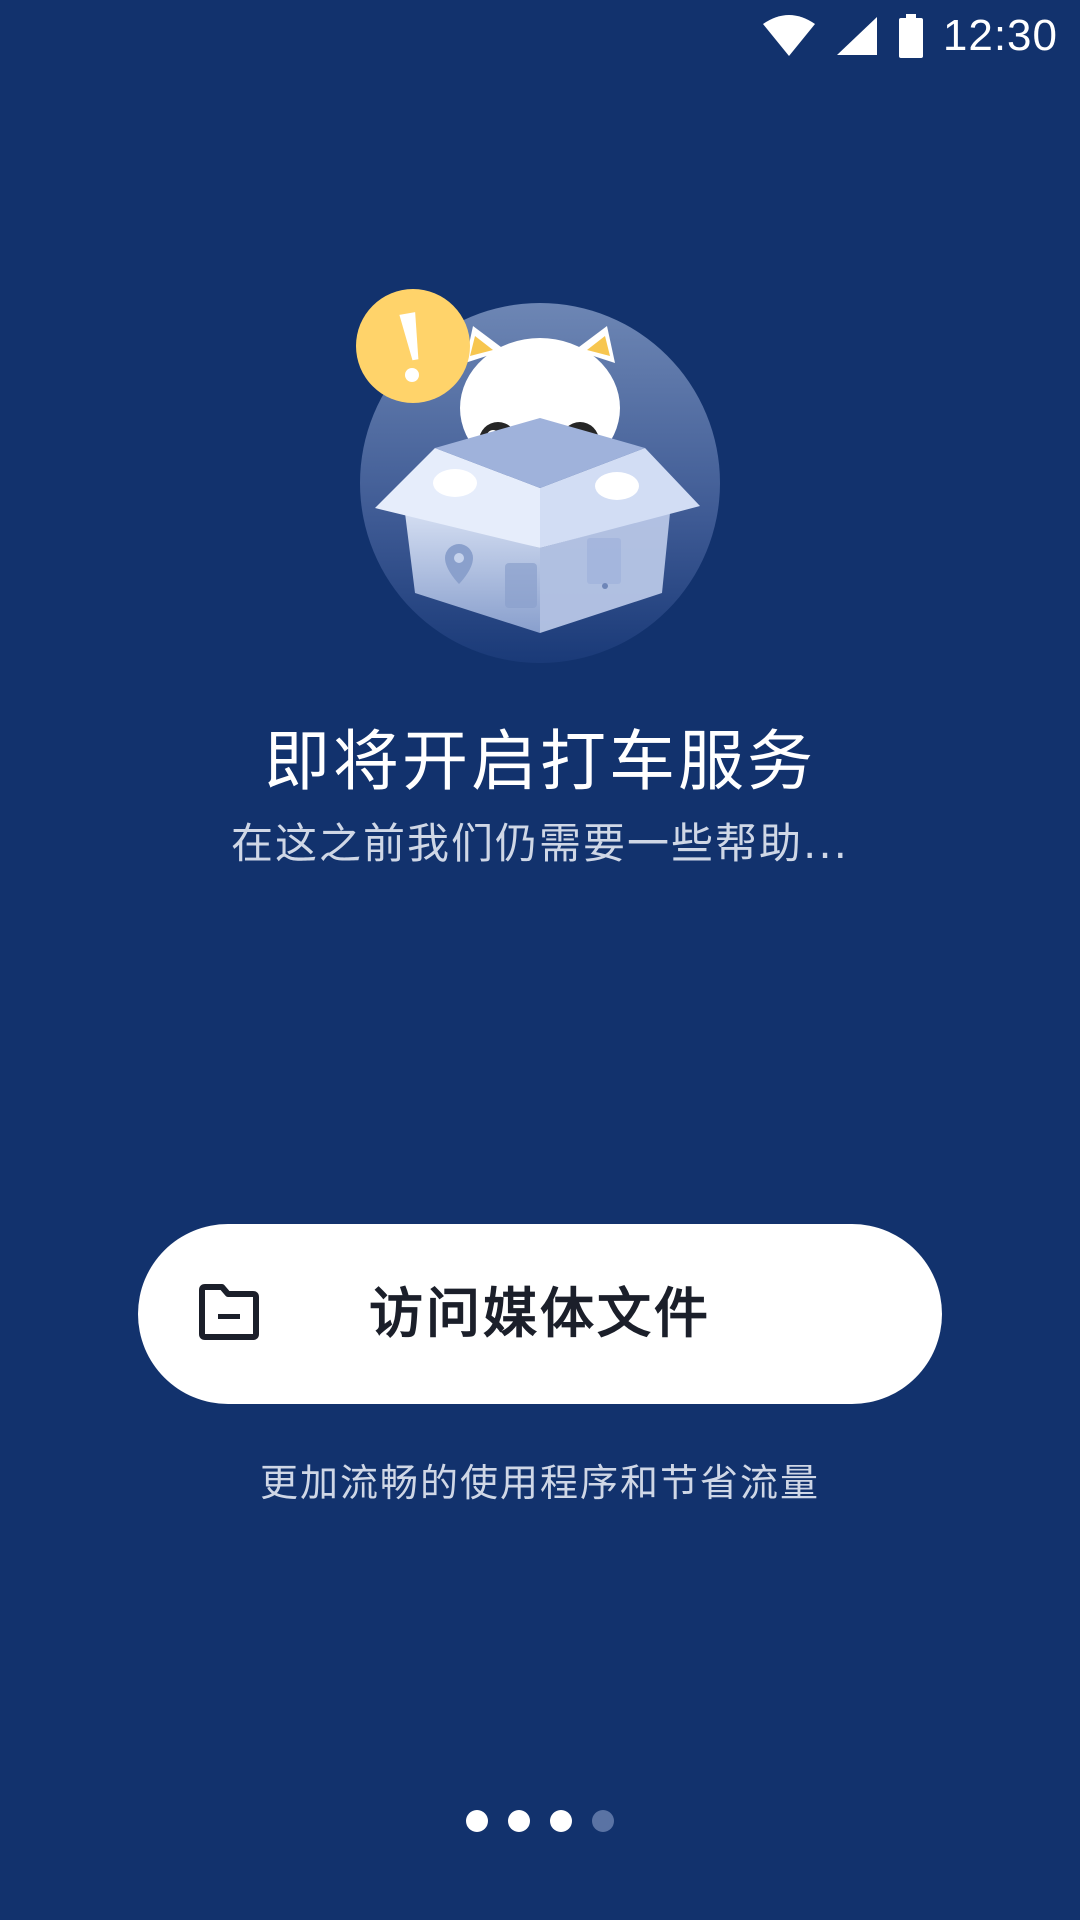 The image size is (1080, 1920). I want to click on status-time: 12:30, so click(1000, 35).